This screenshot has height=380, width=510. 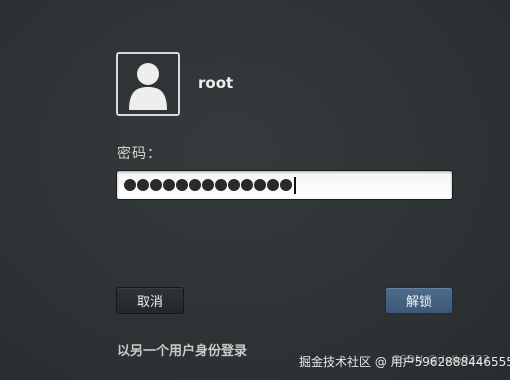 What do you see at coordinates (295, 185) in the screenshot?
I see `text-caret` at bounding box center [295, 185].